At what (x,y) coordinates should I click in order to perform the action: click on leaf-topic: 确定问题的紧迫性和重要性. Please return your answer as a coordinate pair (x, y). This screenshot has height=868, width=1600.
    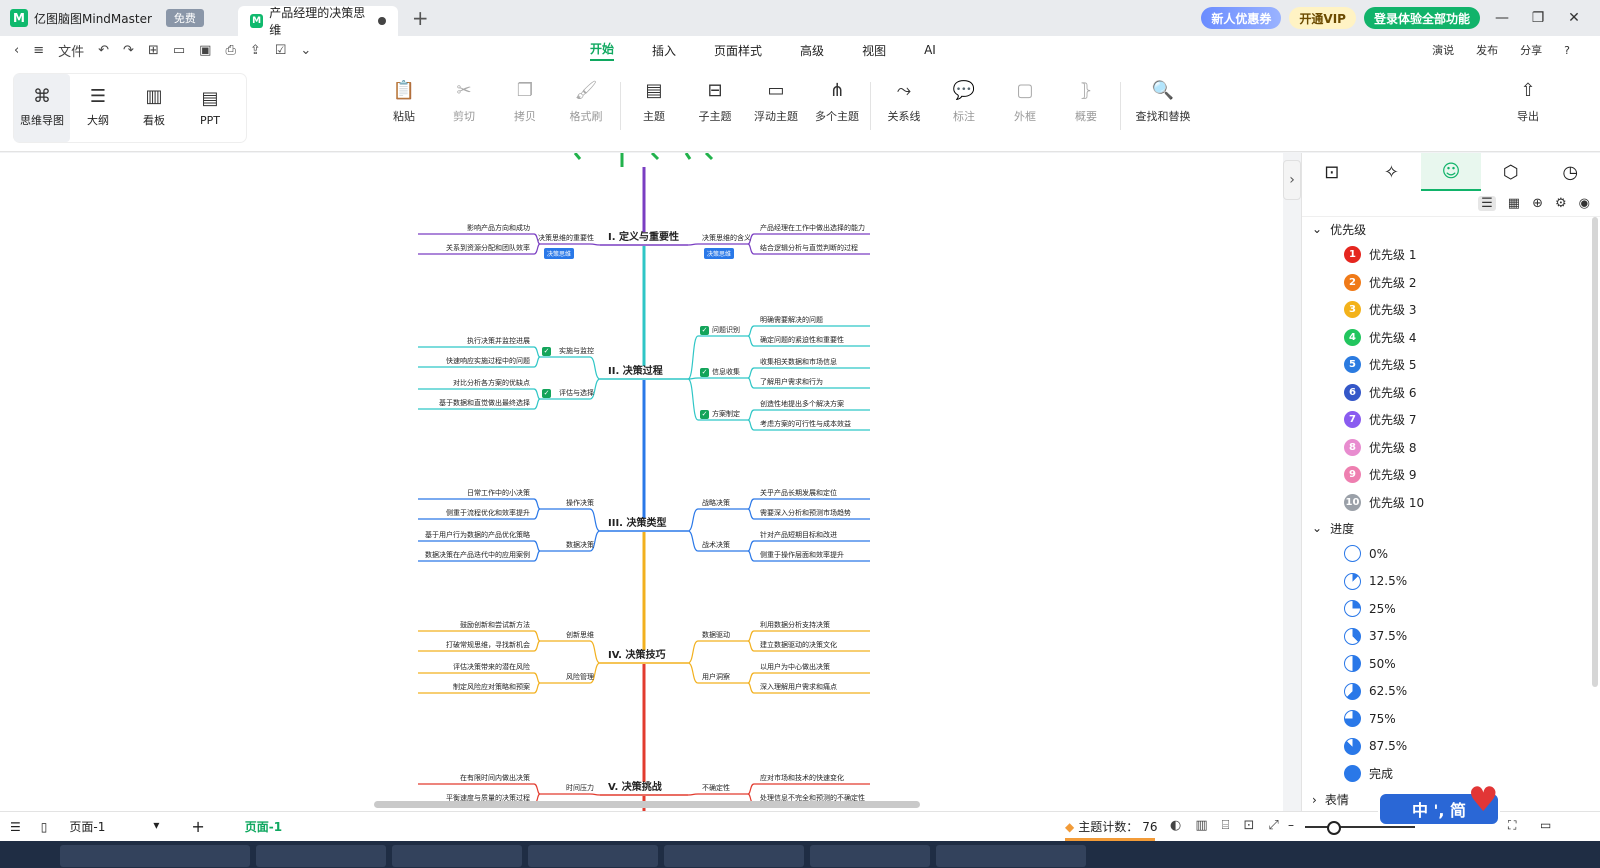
    Looking at the image, I should click on (802, 340).